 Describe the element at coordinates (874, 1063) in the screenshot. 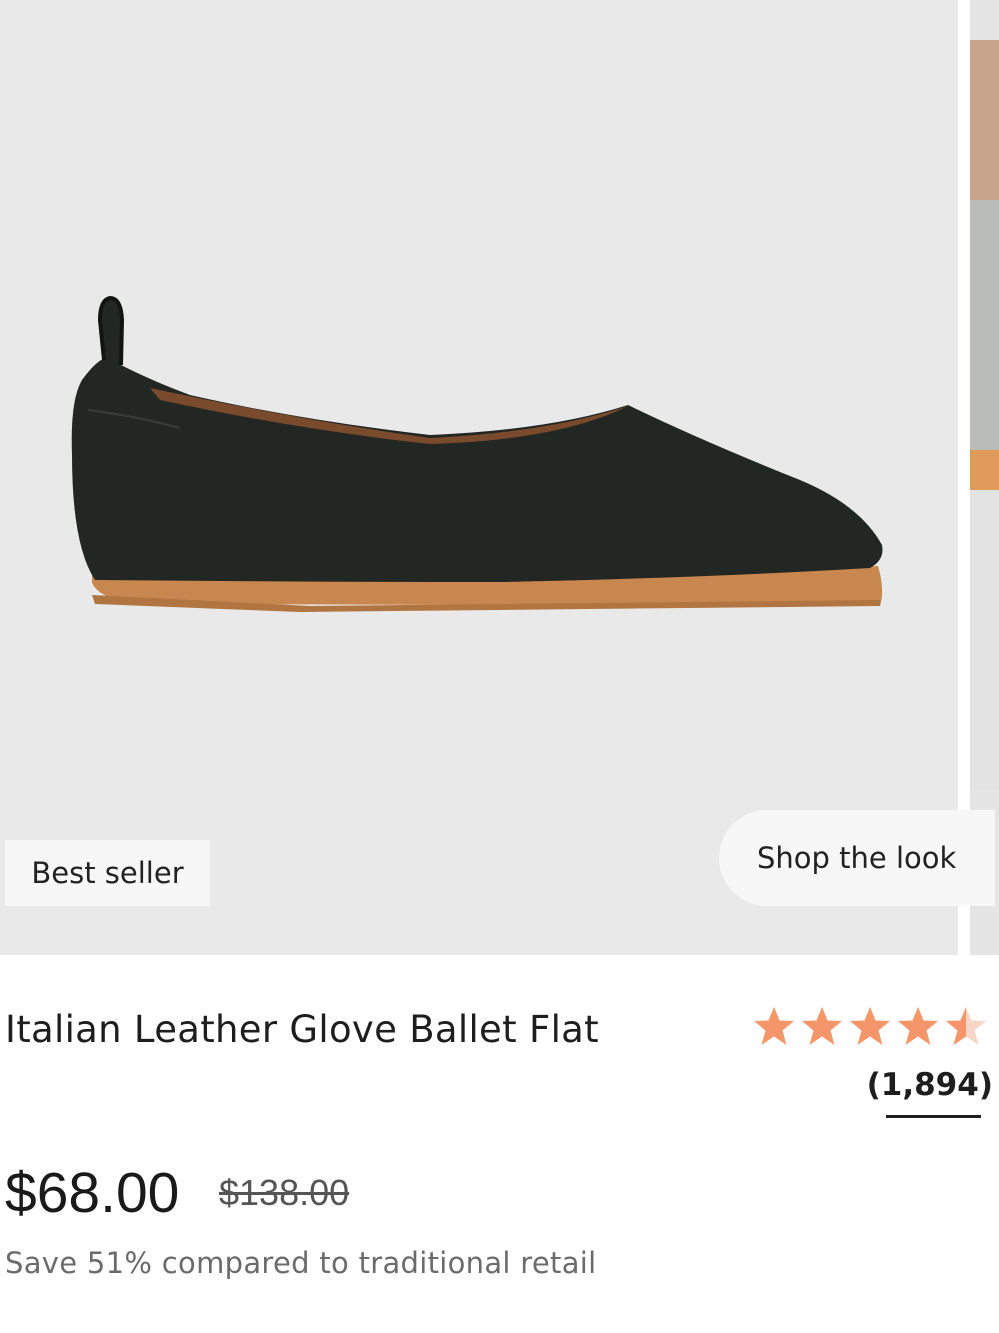

I see `rating-widget: (1,894)` at that location.